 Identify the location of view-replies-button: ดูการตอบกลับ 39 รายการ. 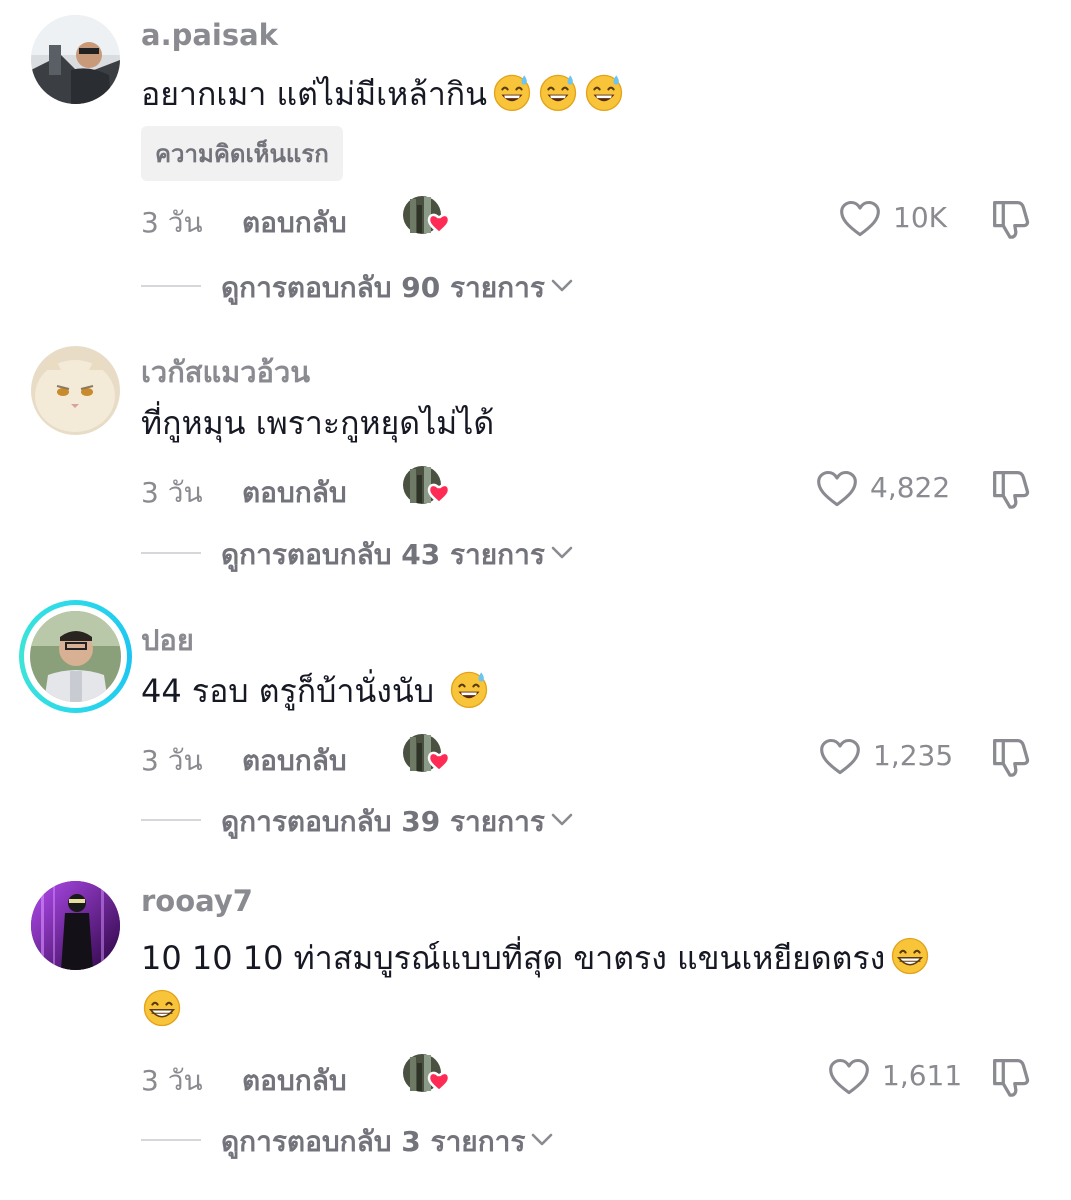
(491, 820).